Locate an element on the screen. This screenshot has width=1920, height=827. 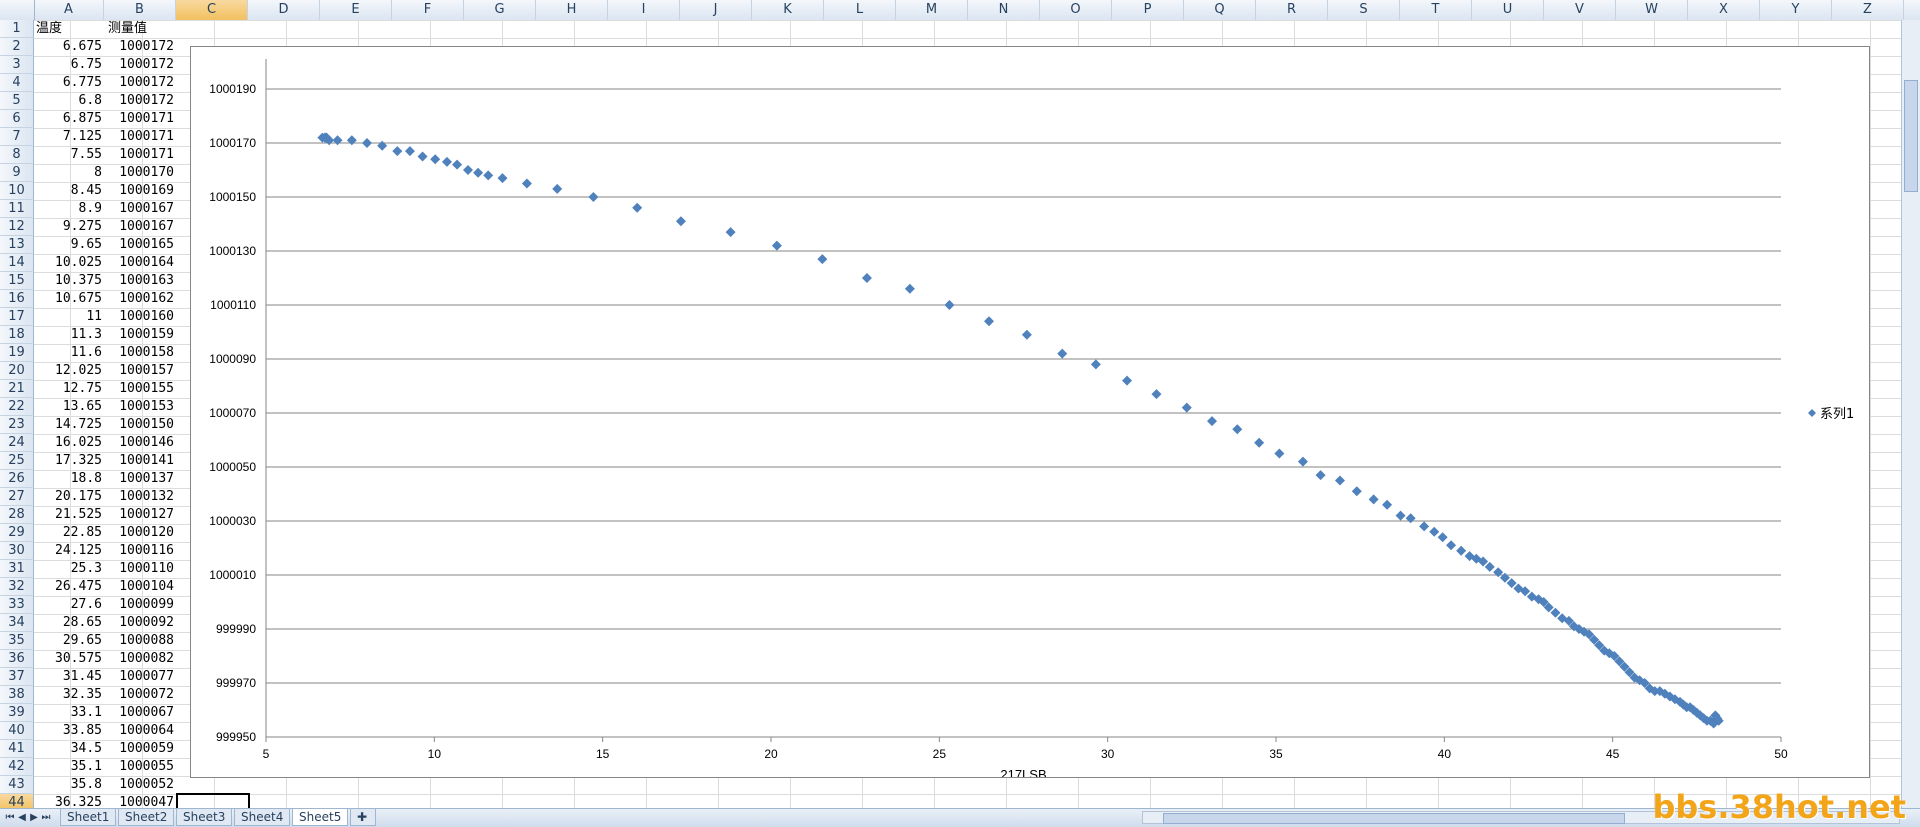
row-header: 10 is located at coordinates (17, 191).